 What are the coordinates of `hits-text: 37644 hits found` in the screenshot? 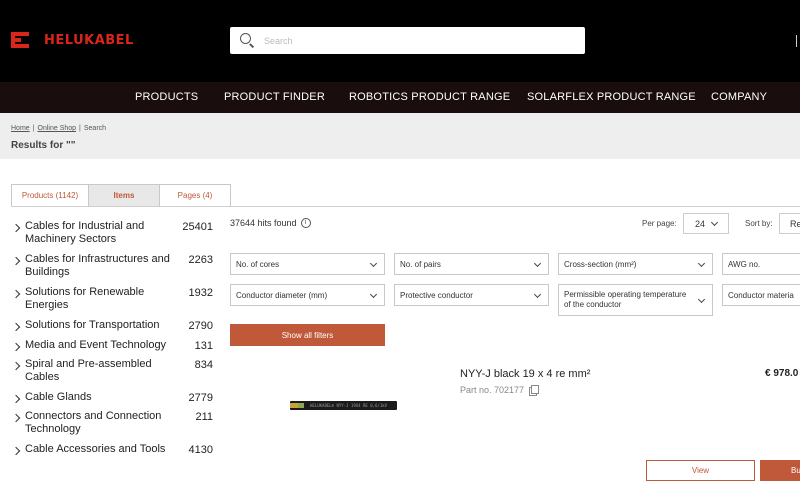 It's located at (263, 223).